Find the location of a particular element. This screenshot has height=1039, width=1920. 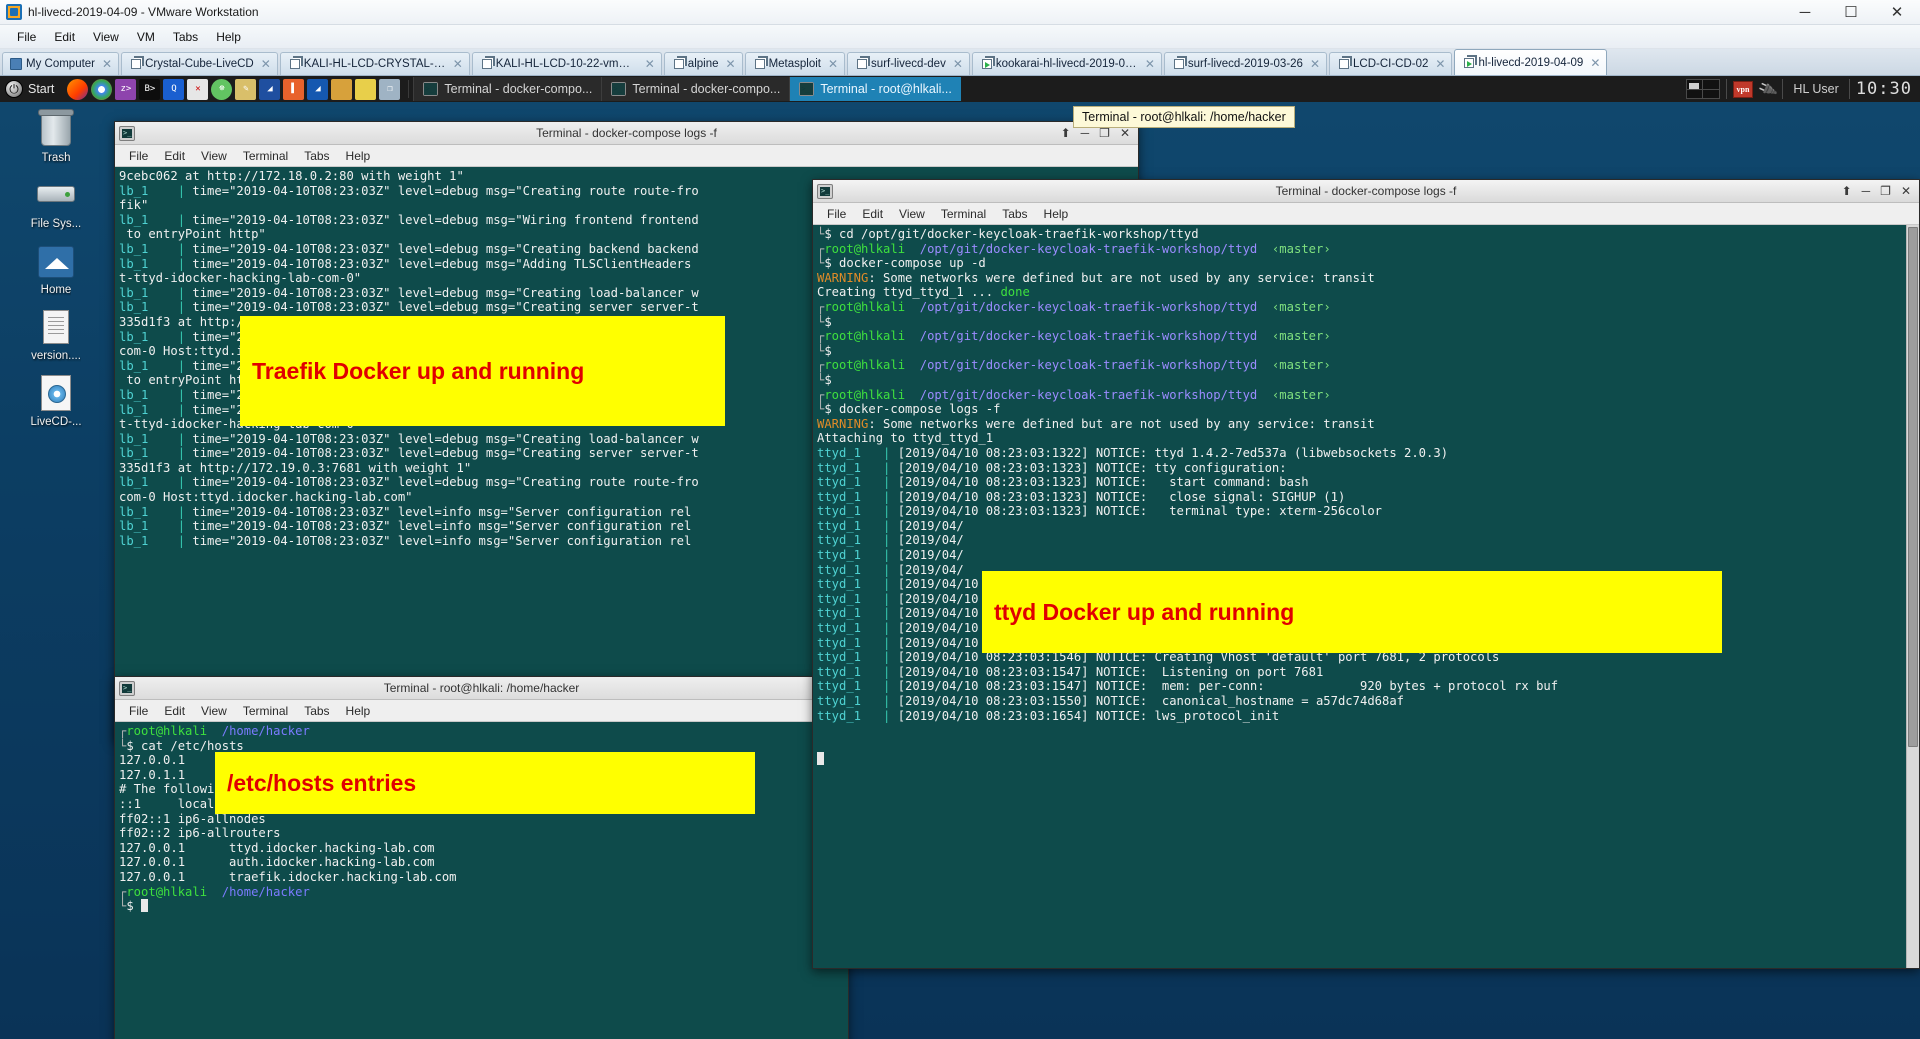

traefik-menu-help: Help is located at coordinates (358, 156).